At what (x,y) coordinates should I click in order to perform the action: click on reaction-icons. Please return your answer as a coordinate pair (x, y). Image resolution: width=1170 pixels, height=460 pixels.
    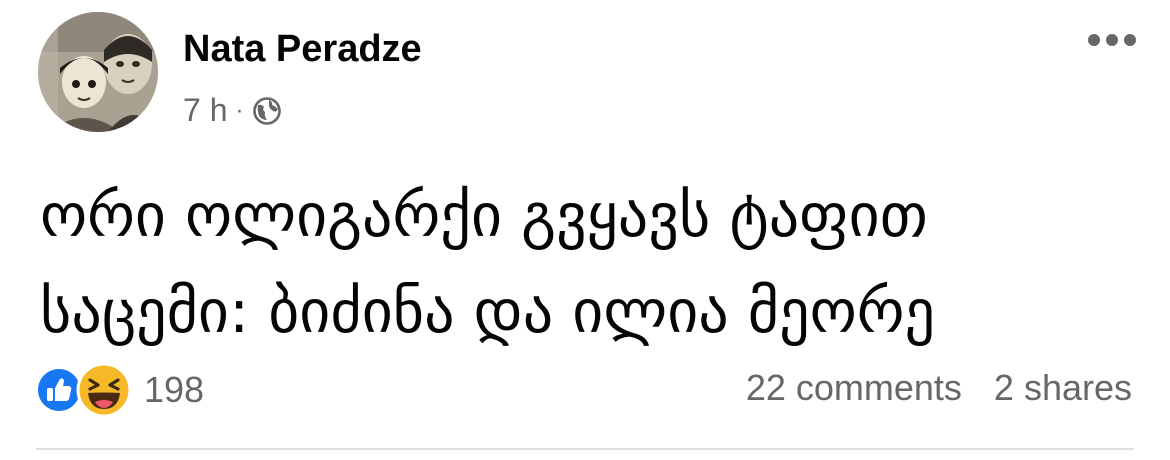
    Looking at the image, I should click on (88, 390).